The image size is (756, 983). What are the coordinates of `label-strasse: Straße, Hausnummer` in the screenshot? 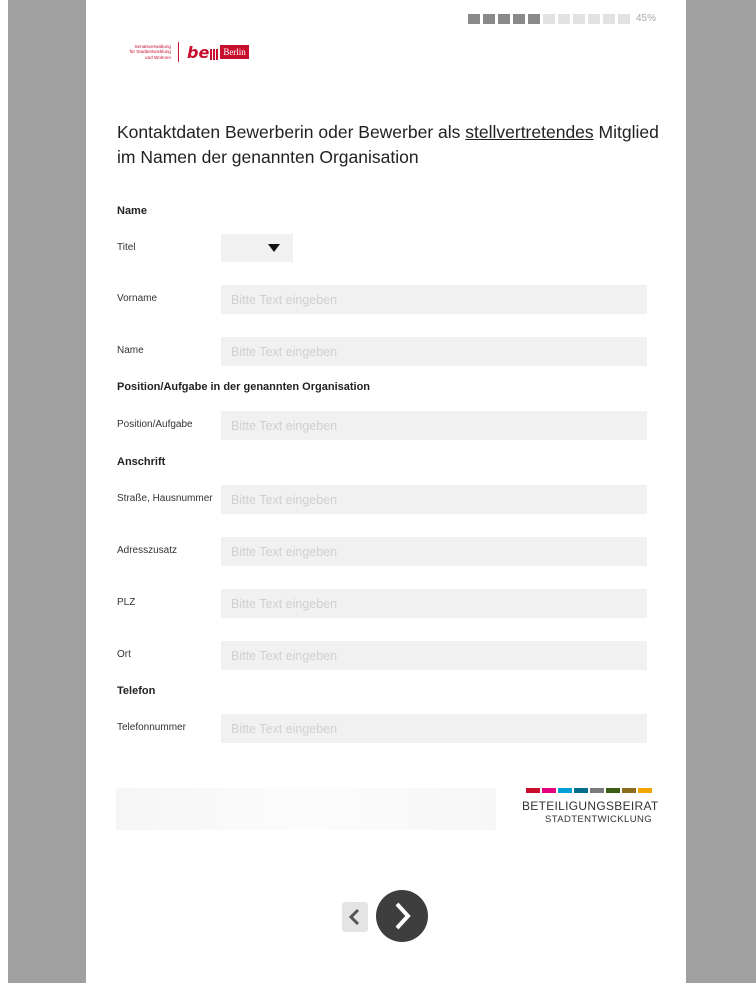 It's located at (165, 498).